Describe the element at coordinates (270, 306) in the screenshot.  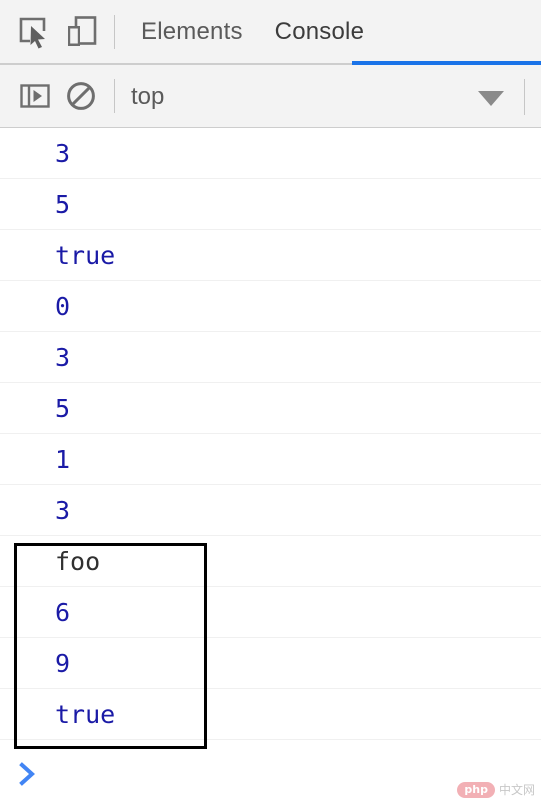
I see `console-row: 0` at that location.